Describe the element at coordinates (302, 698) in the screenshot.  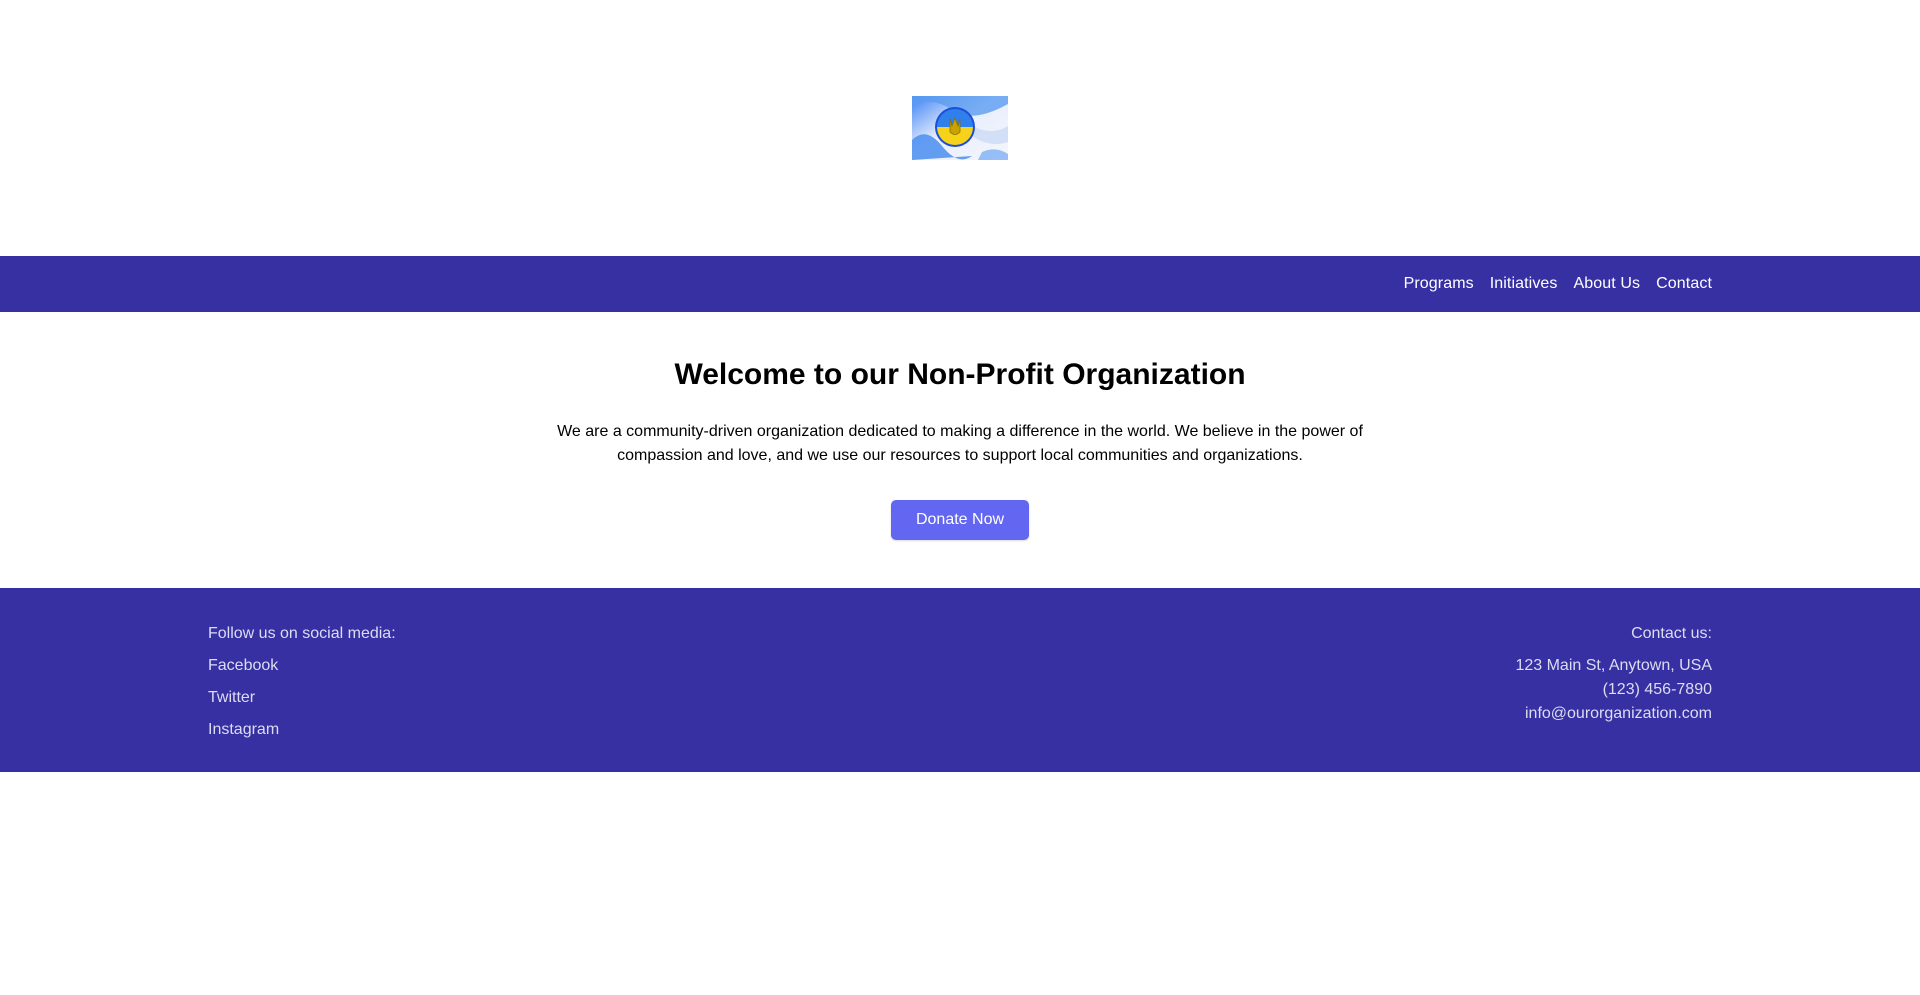
I see `twitter-link: Twitter` at that location.